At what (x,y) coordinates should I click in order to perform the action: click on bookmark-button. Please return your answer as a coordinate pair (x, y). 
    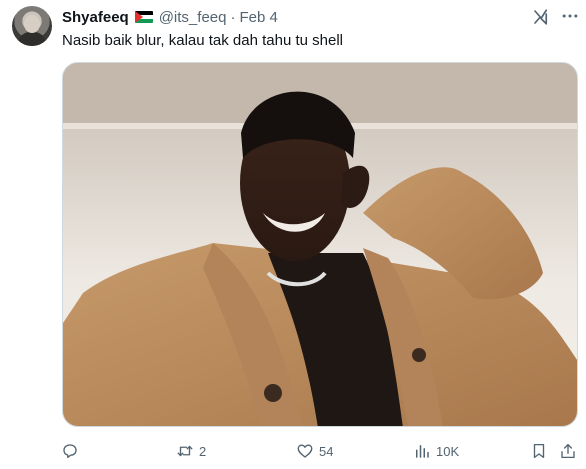
    Looking at the image, I should click on (539, 451).